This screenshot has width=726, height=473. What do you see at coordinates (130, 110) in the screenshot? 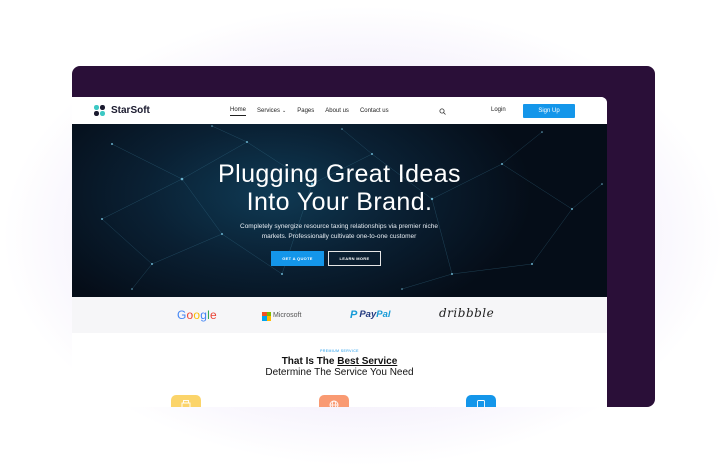
I see `logo-text: StarSoft` at bounding box center [130, 110].